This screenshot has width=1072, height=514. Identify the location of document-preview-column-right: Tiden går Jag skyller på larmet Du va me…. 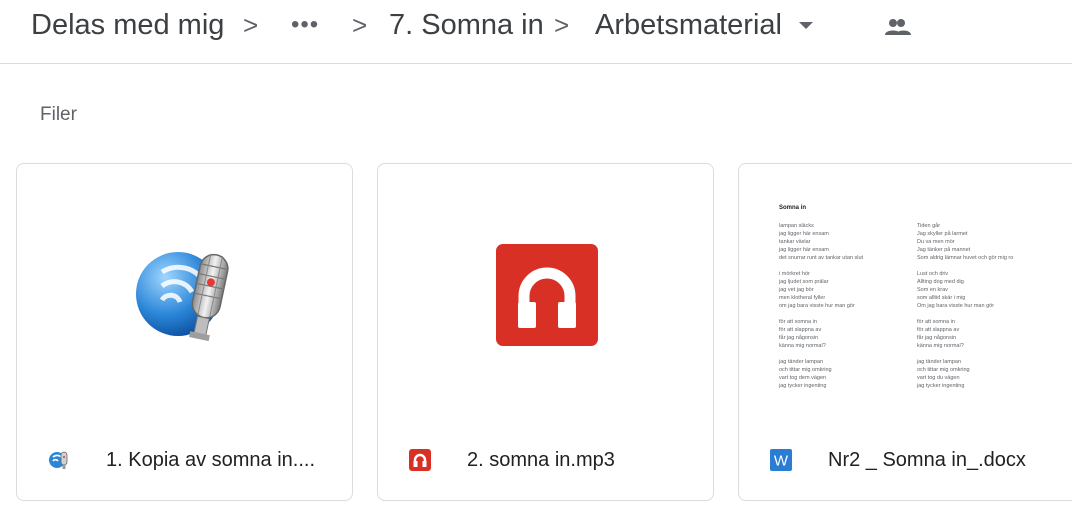
(977, 310).